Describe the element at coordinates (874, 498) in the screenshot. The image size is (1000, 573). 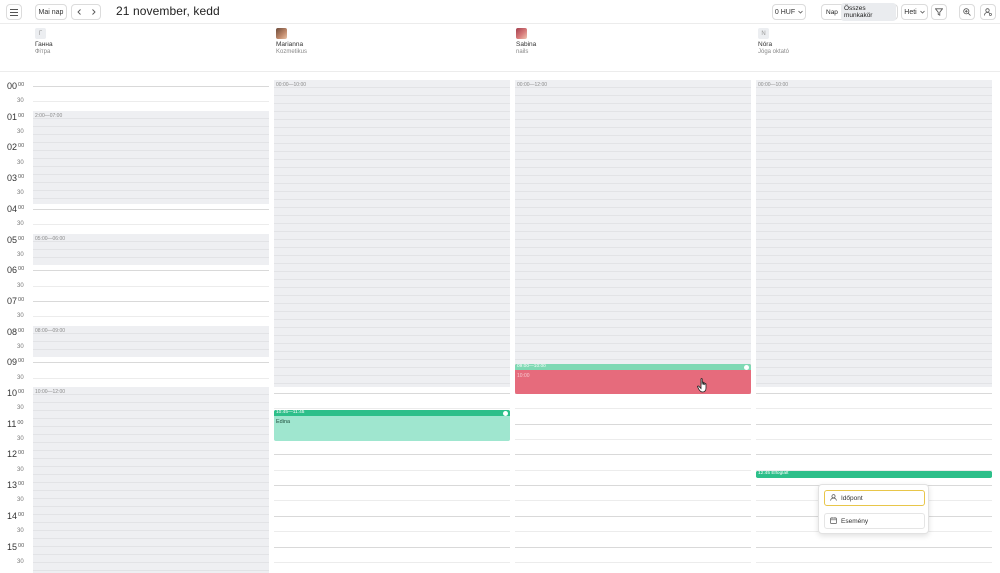
I see `create-appointment-option: Időpont` at that location.